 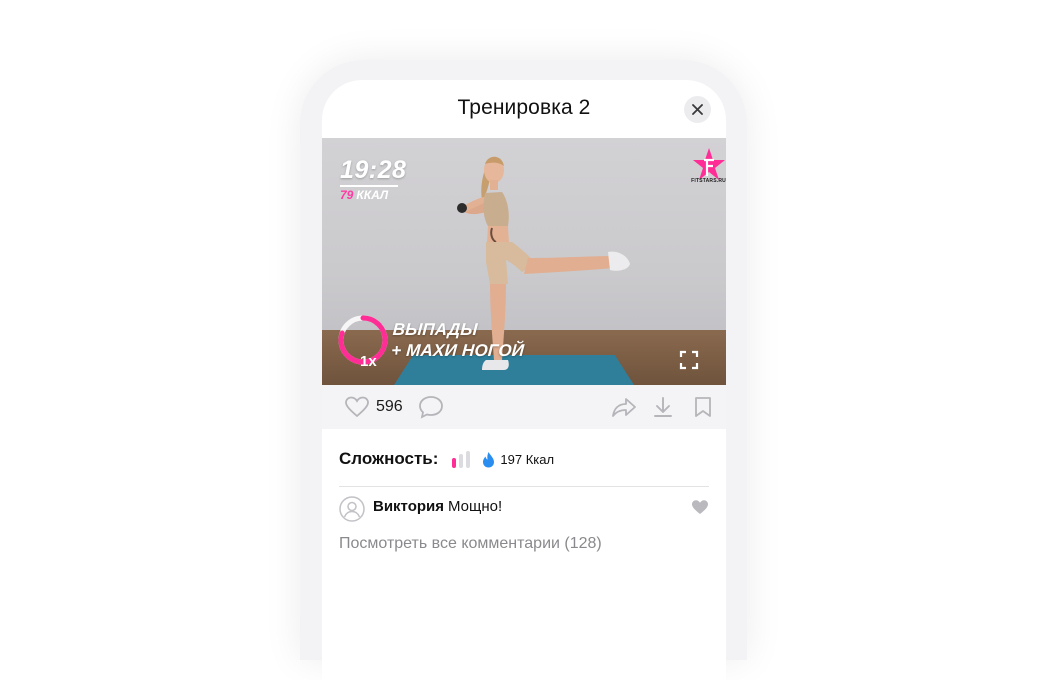 I want to click on rep-count: 1x, so click(x=368, y=361).